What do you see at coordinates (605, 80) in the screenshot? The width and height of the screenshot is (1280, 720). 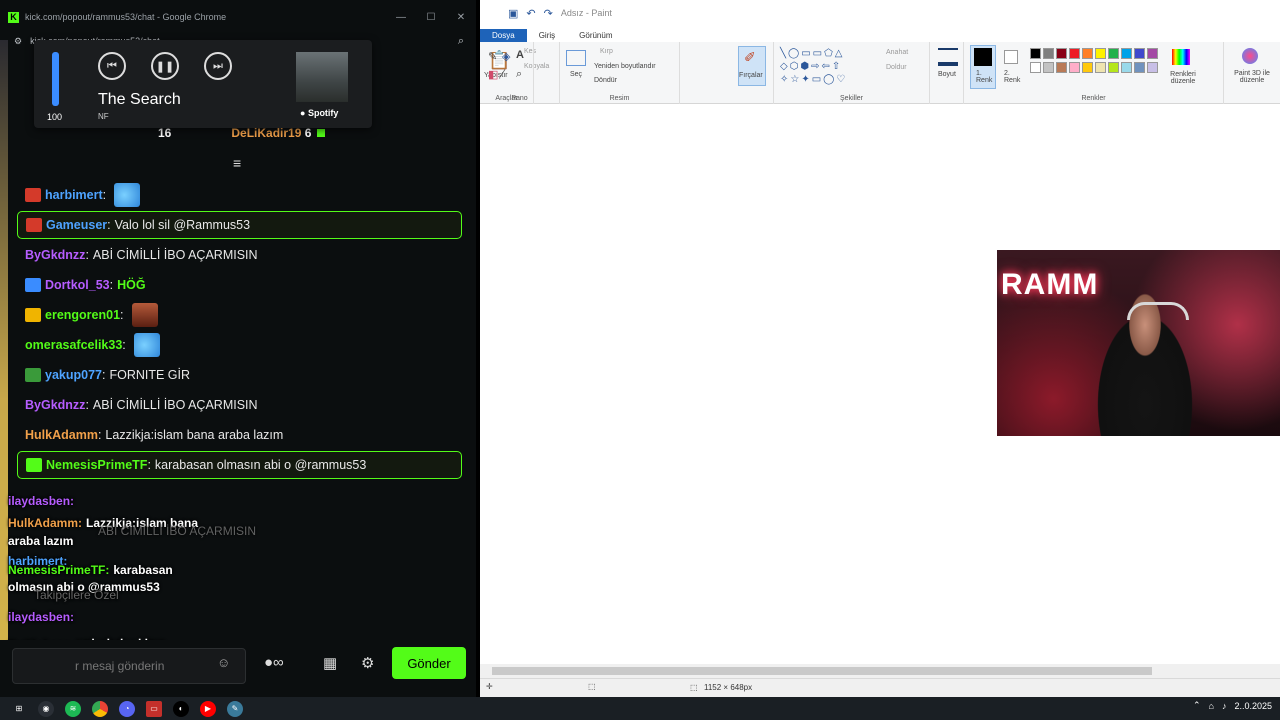 I see `rotate-button: Döndür` at bounding box center [605, 80].